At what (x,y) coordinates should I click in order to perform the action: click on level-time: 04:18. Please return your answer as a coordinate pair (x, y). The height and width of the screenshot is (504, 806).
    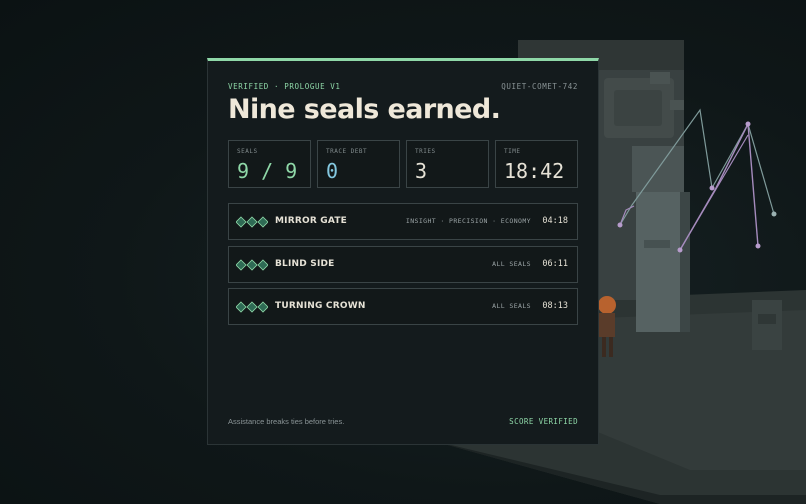
    Looking at the image, I should click on (555, 221).